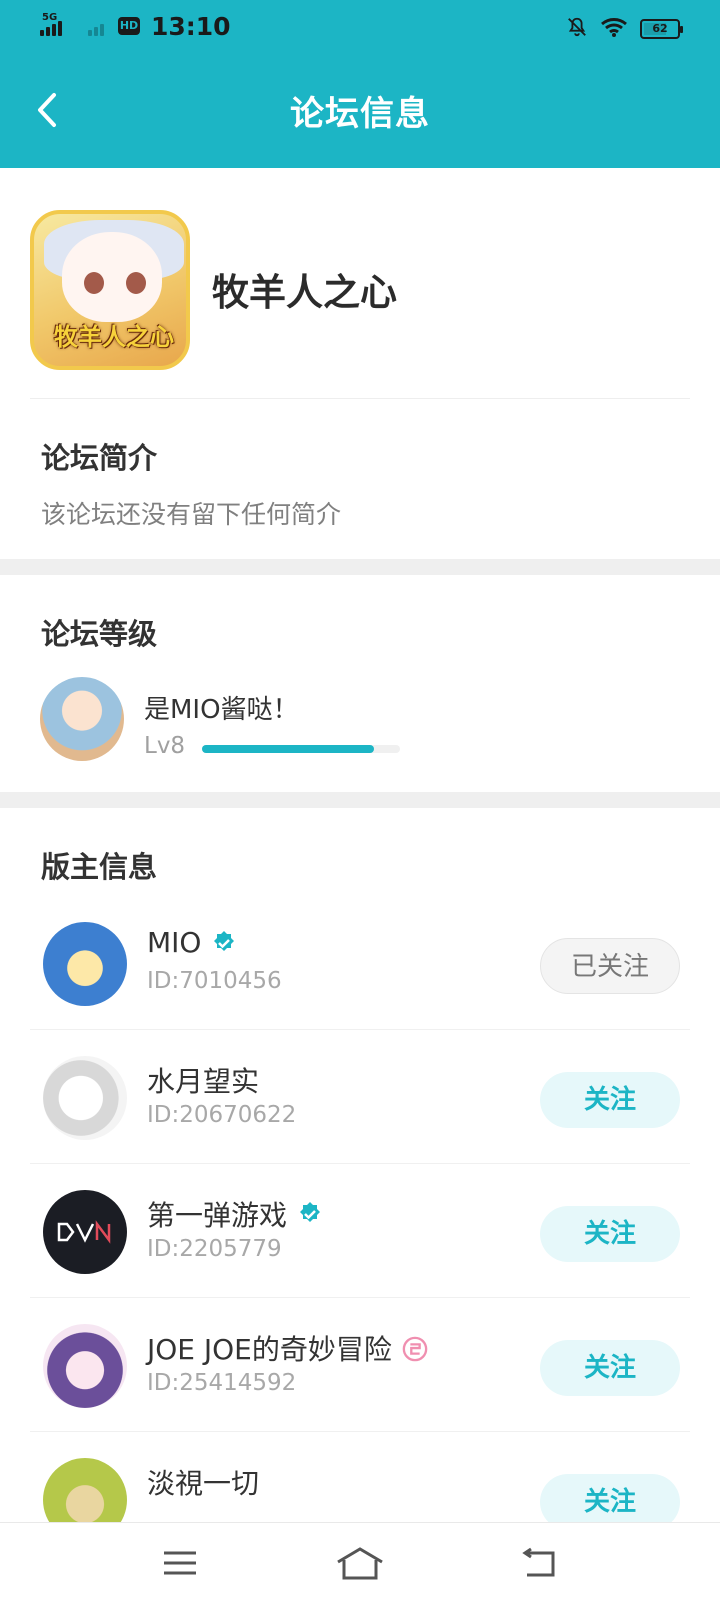 Image resolution: width=720 pixels, height=1605 pixels. What do you see at coordinates (165, 746) in the screenshot?
I see `level-label: Lv8` at bounding box center [165, 746].